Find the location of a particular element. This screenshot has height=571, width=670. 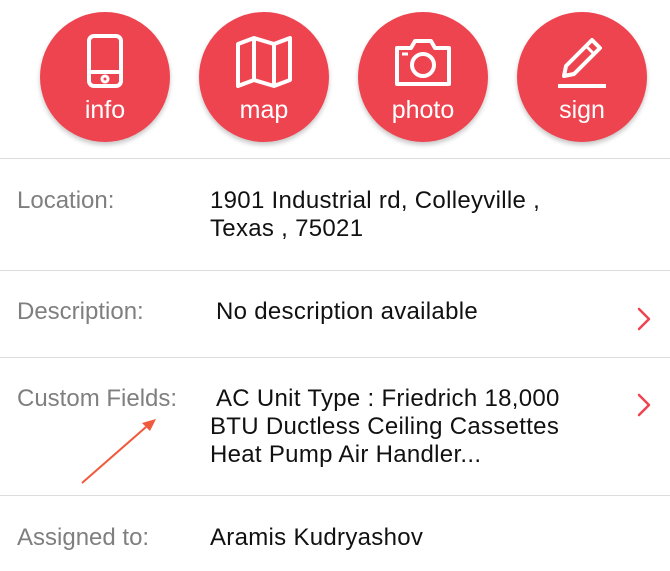

camera-icon is located at coordinates (423, 62).